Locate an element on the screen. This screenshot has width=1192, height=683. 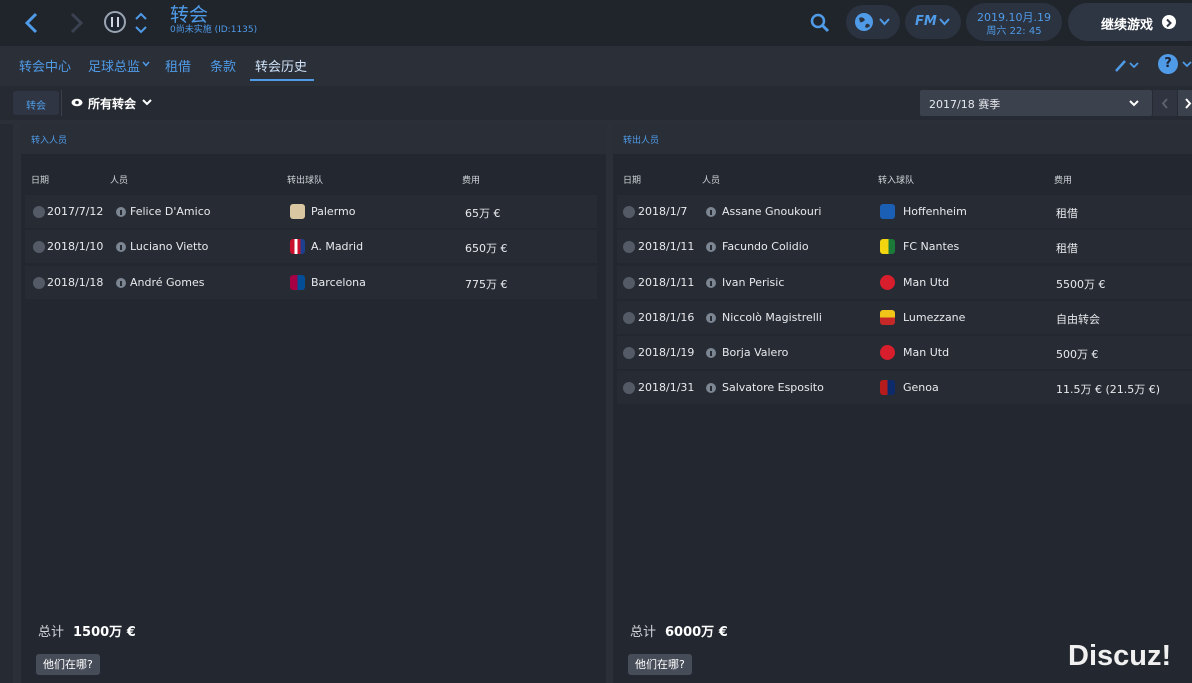
column-header-from-club: 转出球队 is located at coordinates (305, 179).